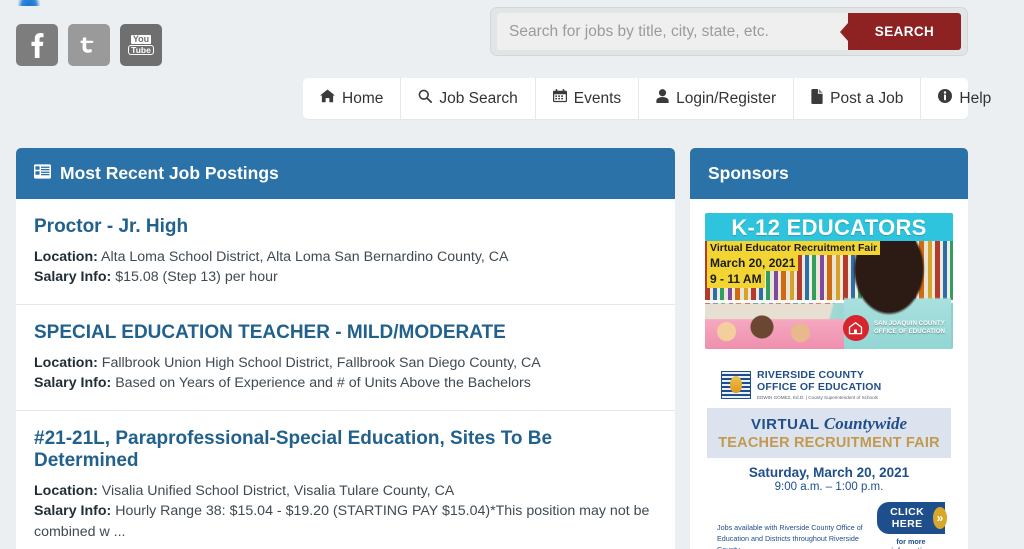  What do you see at coordinates (782, 320) in the screenshot?
I see `ad-children-photo` at bounding box center [782, 320].